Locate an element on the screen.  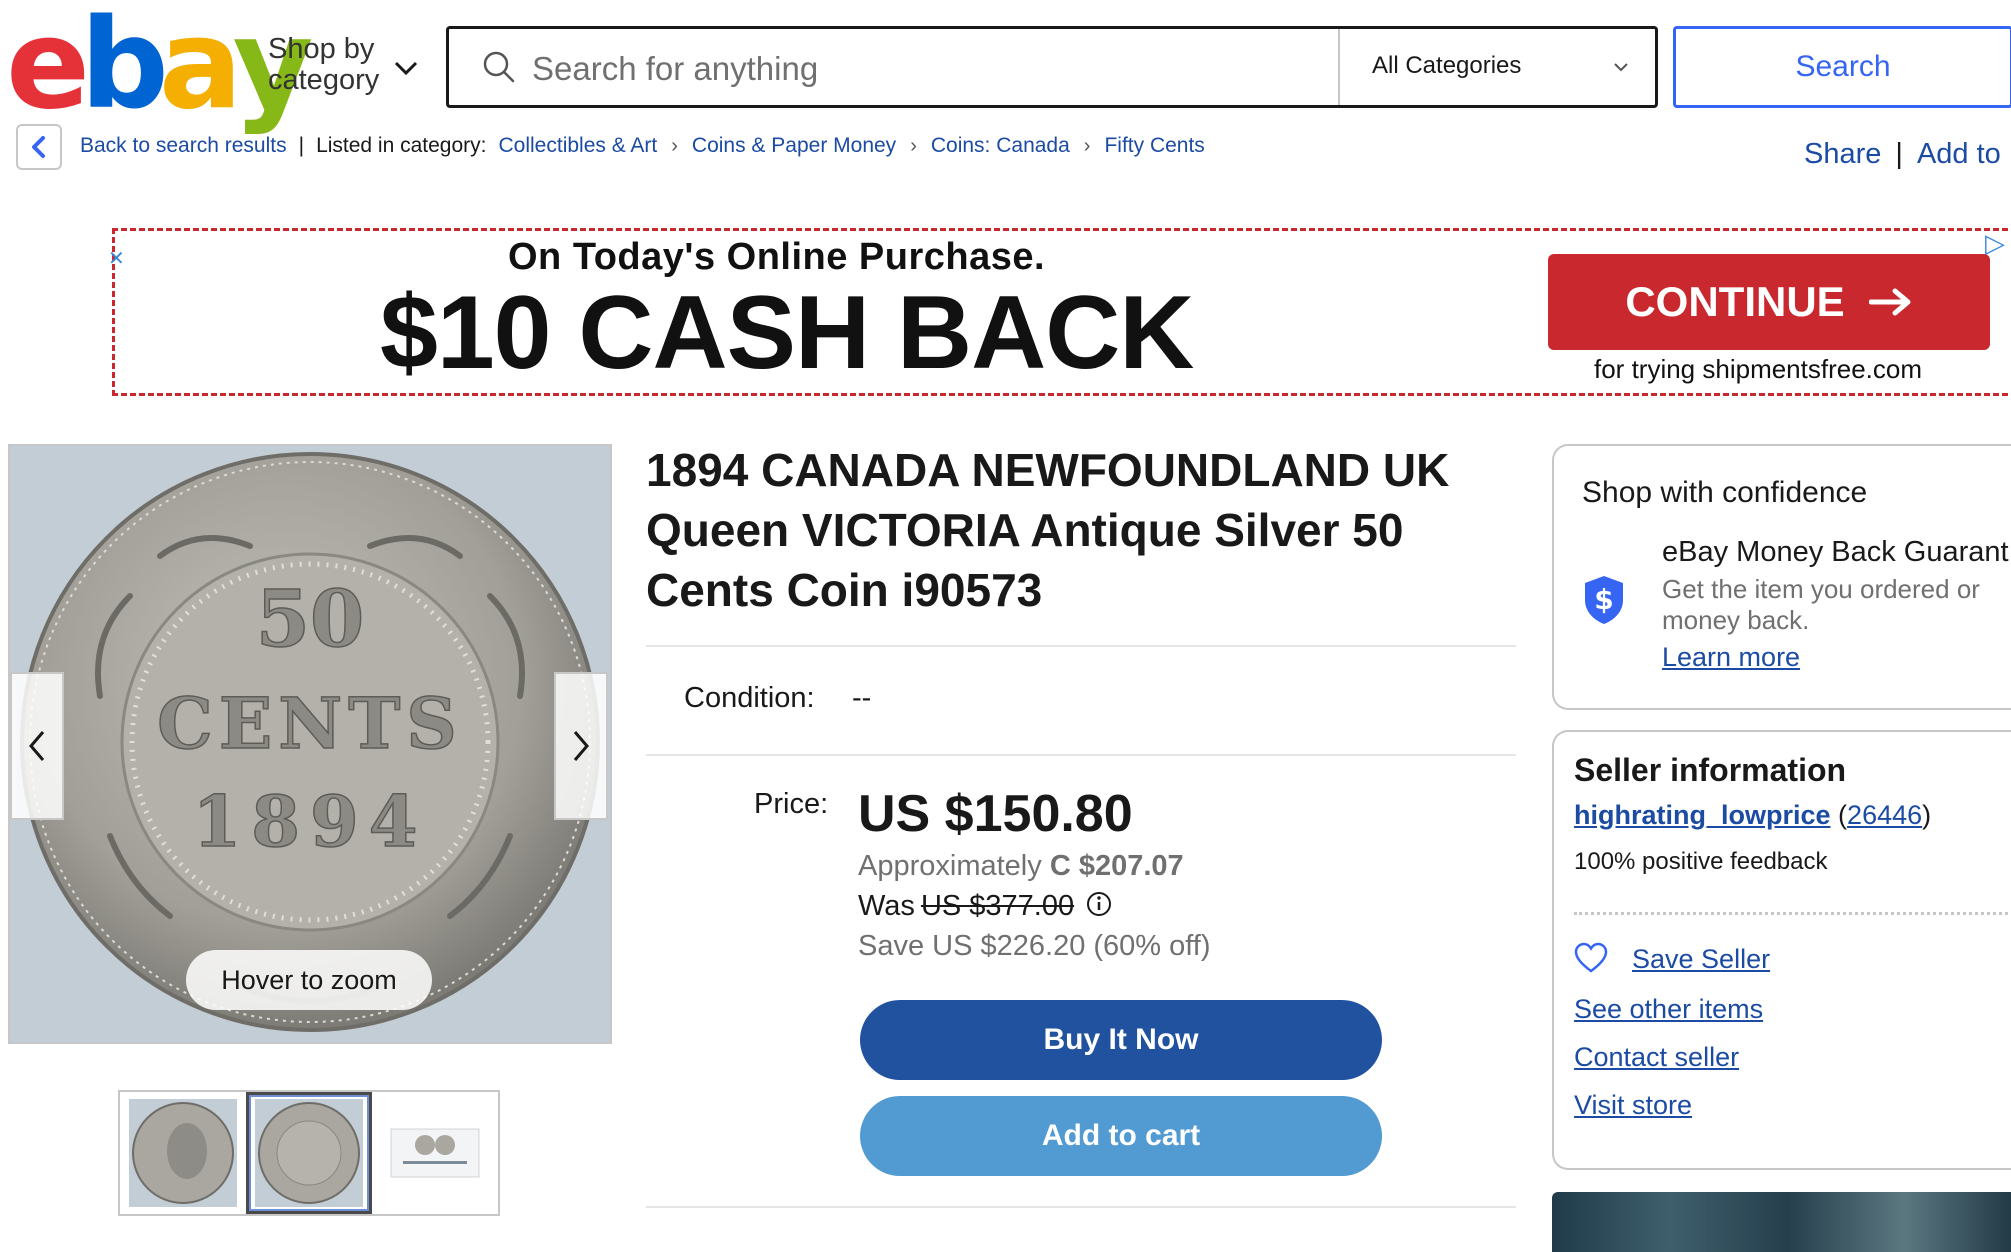
search-input is located at coordinates (932, 69).